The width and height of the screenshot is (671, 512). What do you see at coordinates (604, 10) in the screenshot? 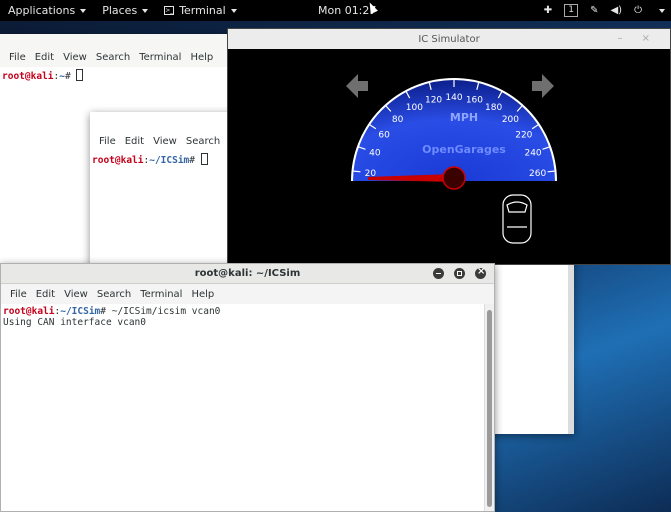
I see `system-tray: ✚ 1 ✎ ◀) ⏻` at bounding box center [604, 10].